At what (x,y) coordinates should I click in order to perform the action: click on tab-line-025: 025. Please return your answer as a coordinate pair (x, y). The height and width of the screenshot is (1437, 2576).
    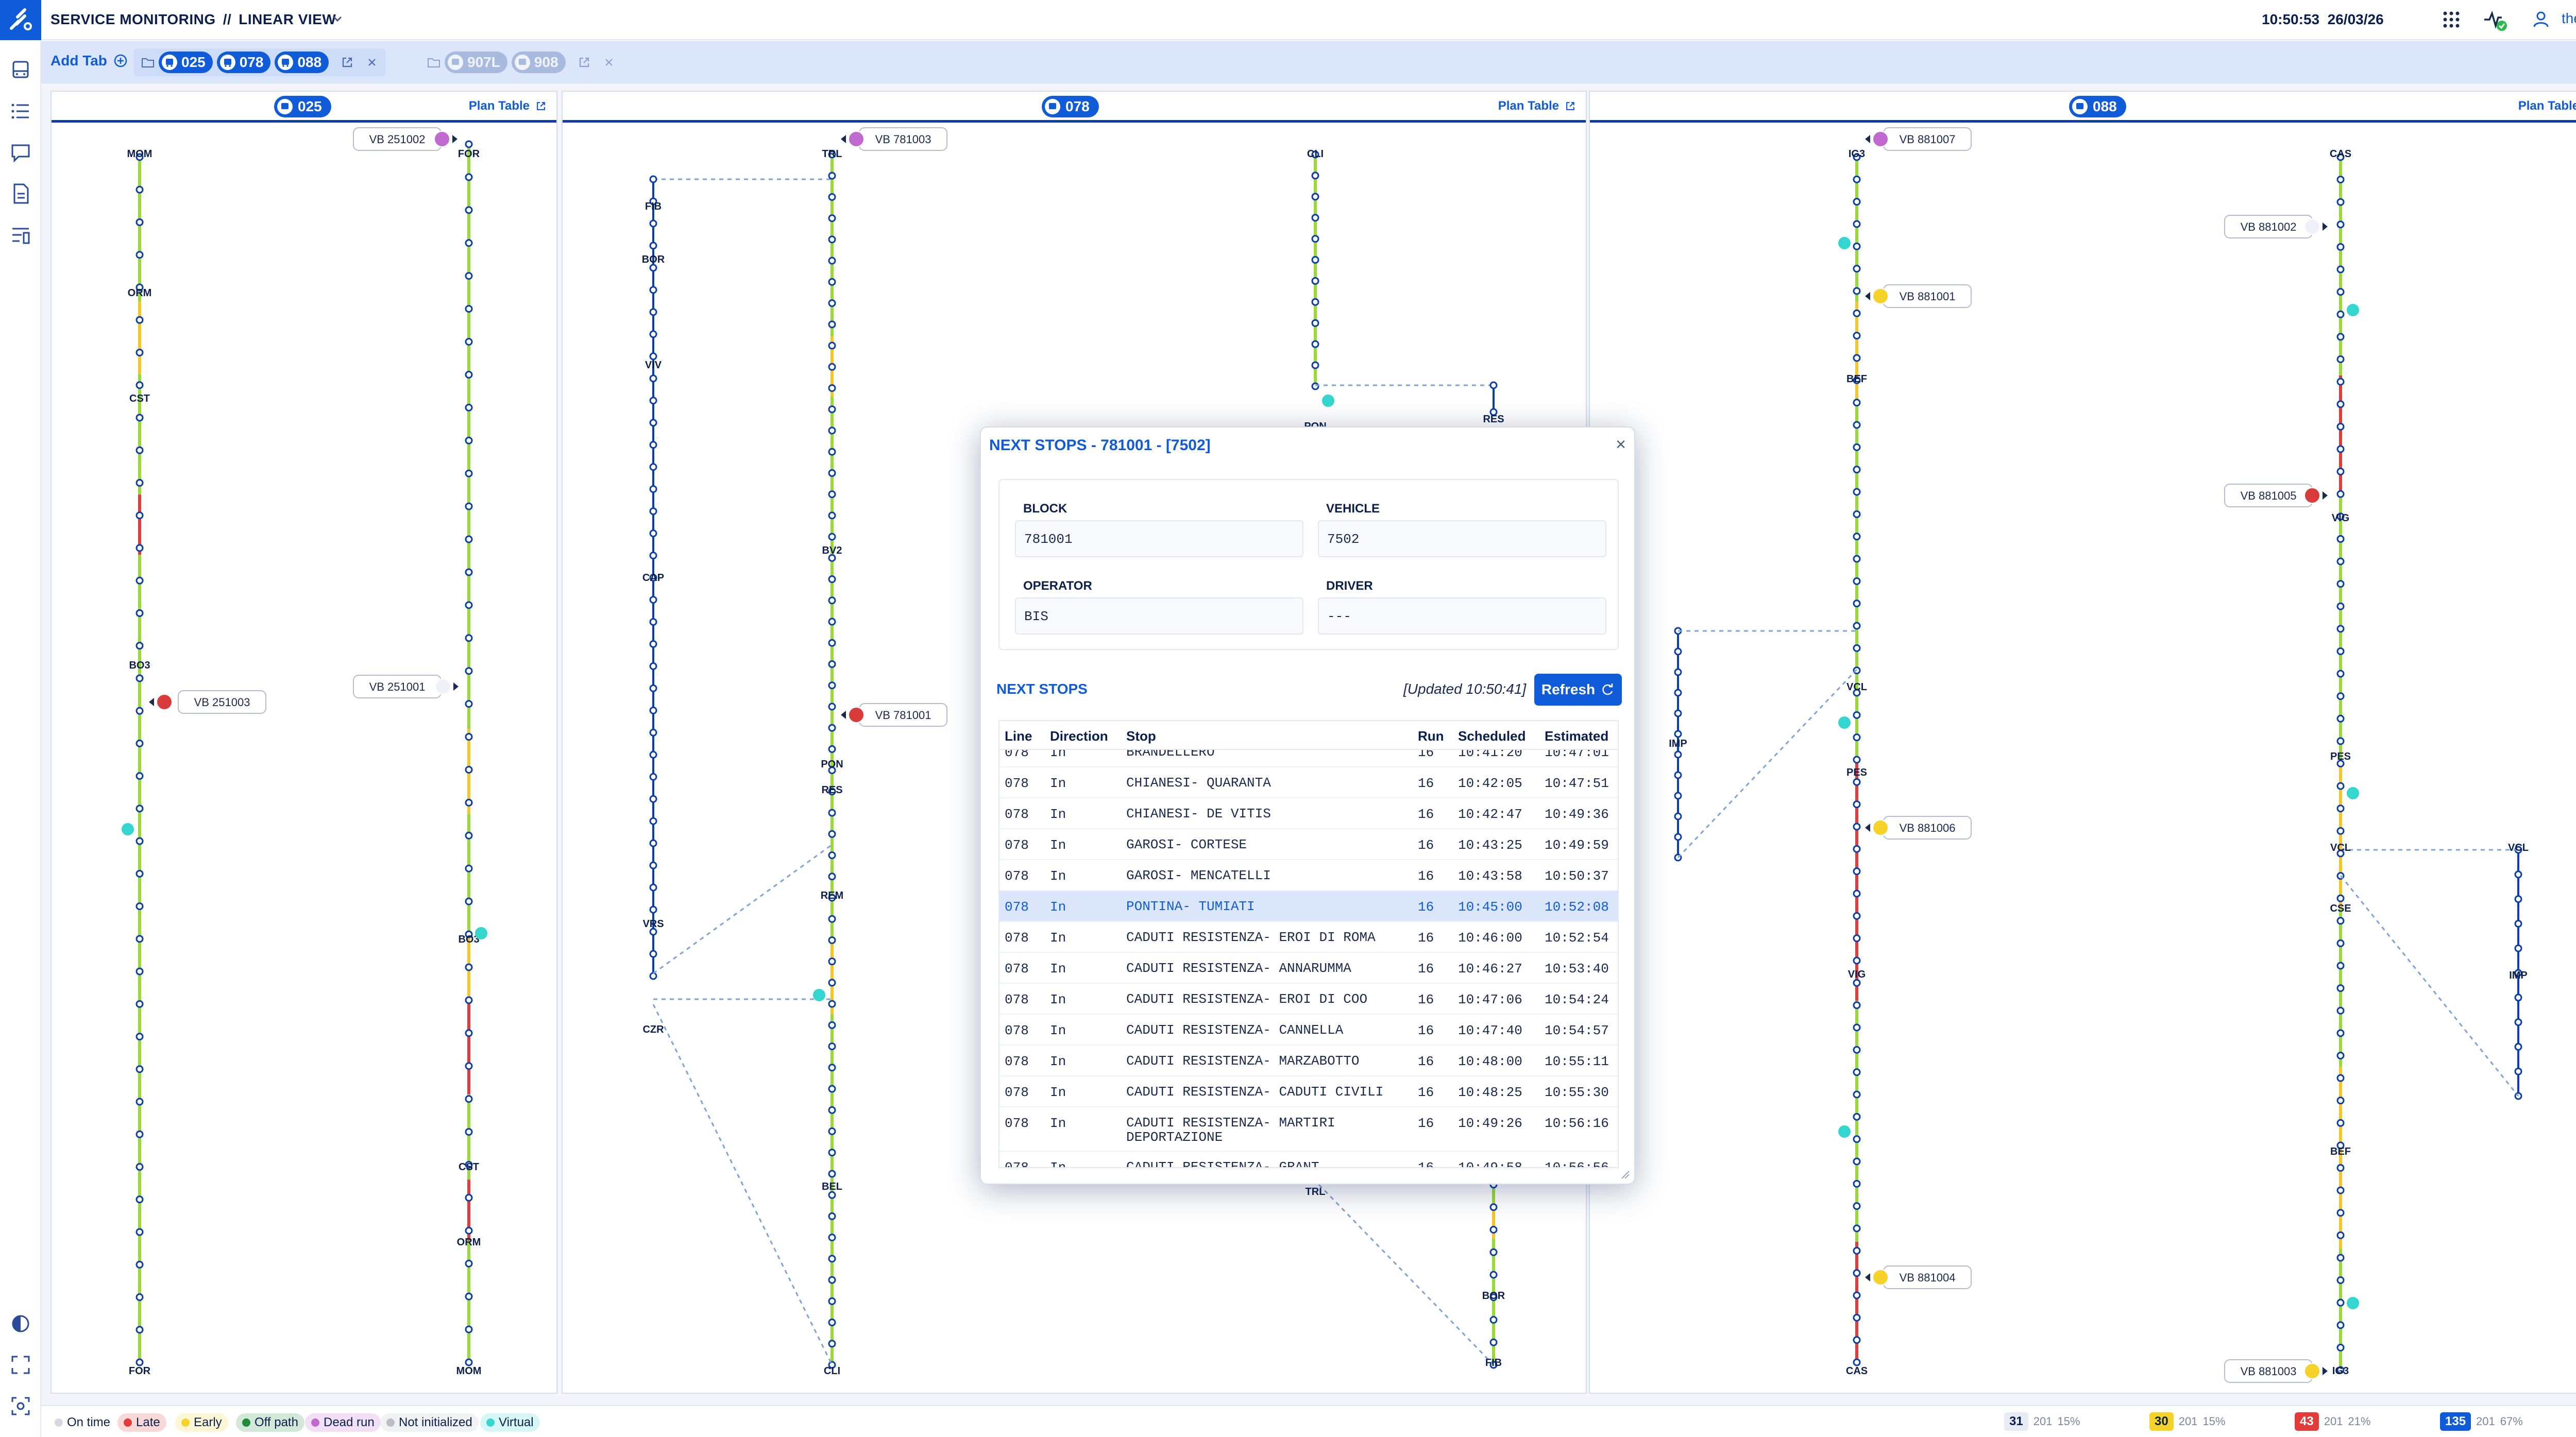
    Looking at the image, I should click on (186, 62).